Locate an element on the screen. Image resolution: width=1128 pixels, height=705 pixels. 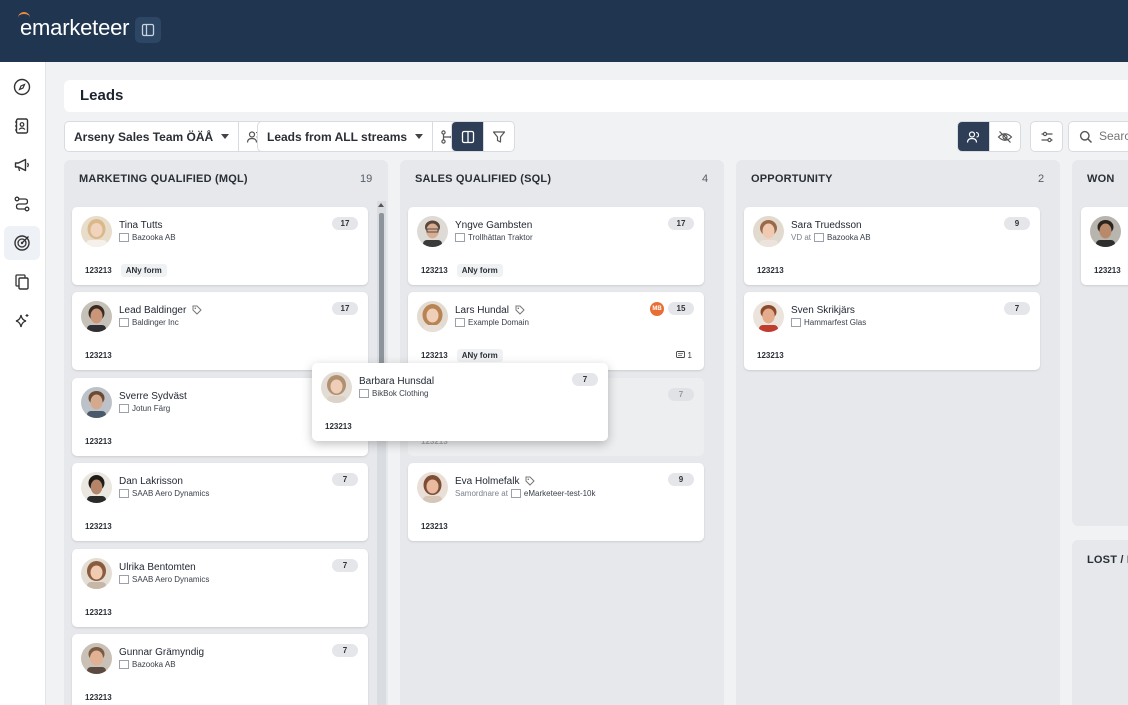
dragging-lead-card: Barbara Hunsdal BikBok Clothing 7 123213 is located at coordinates (460, 402).